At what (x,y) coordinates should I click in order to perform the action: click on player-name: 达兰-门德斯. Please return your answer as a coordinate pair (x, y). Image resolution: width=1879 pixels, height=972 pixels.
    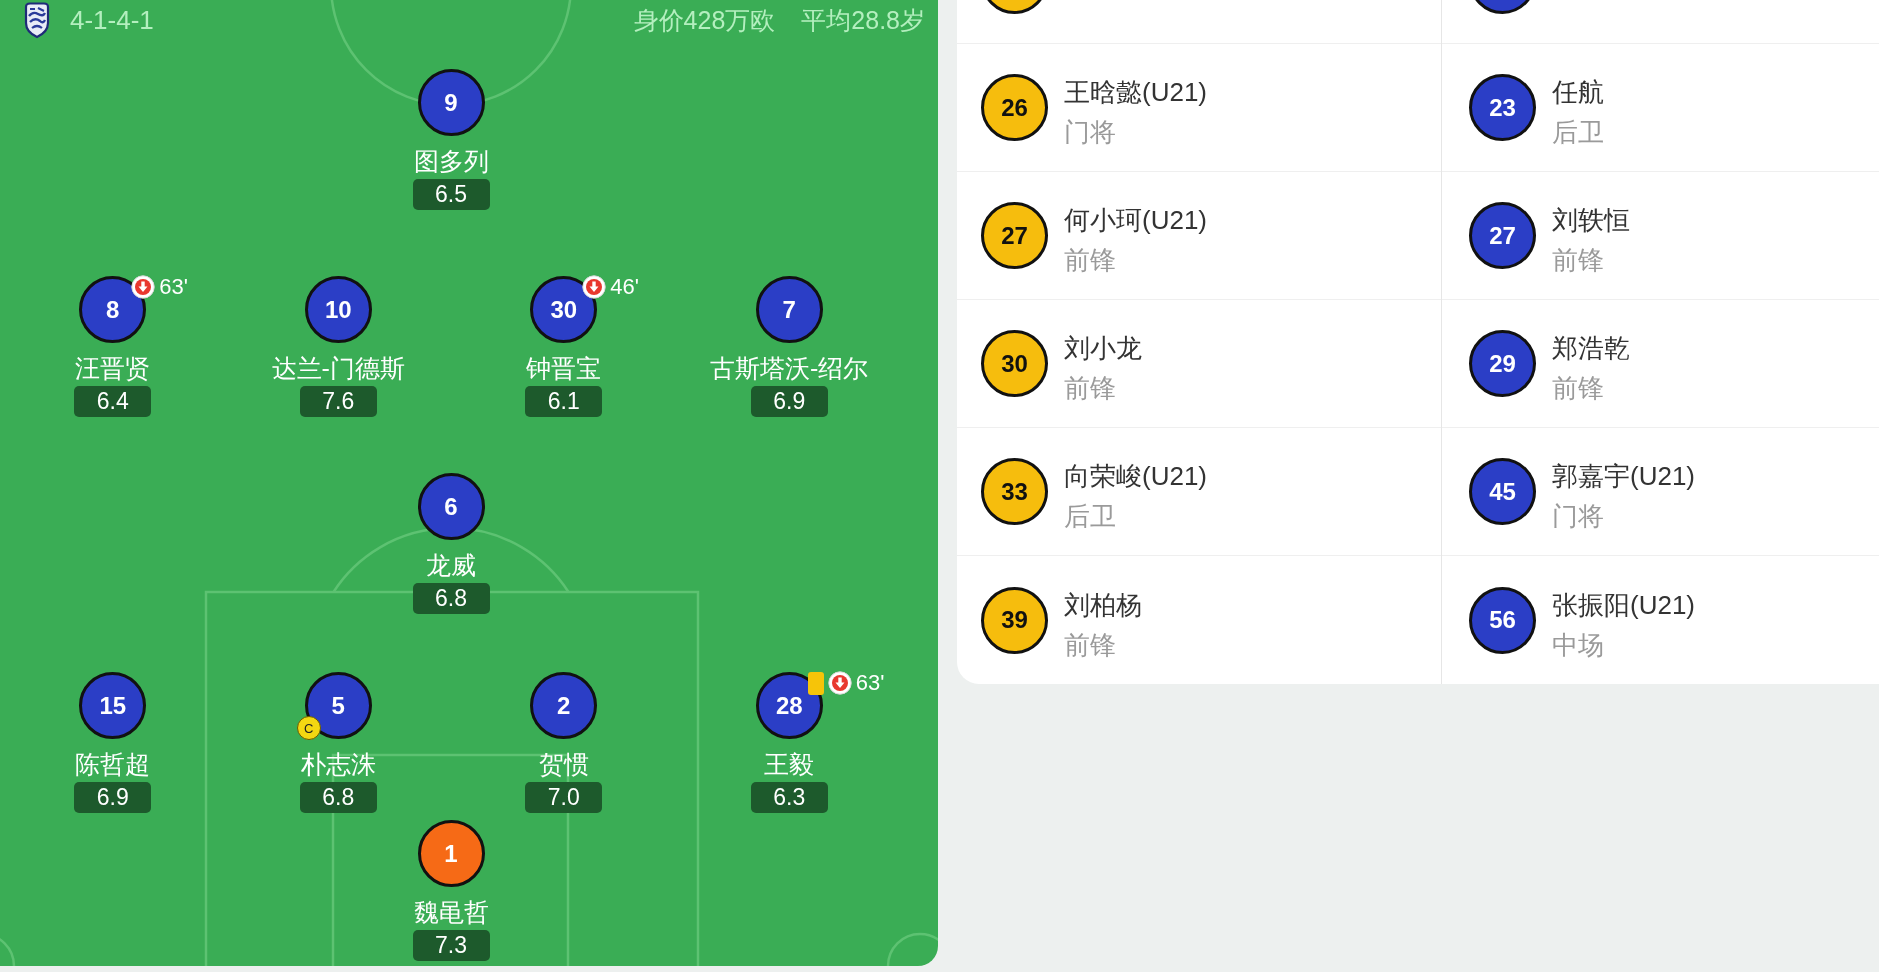
    Looking at the image, I should click on (338, 368).